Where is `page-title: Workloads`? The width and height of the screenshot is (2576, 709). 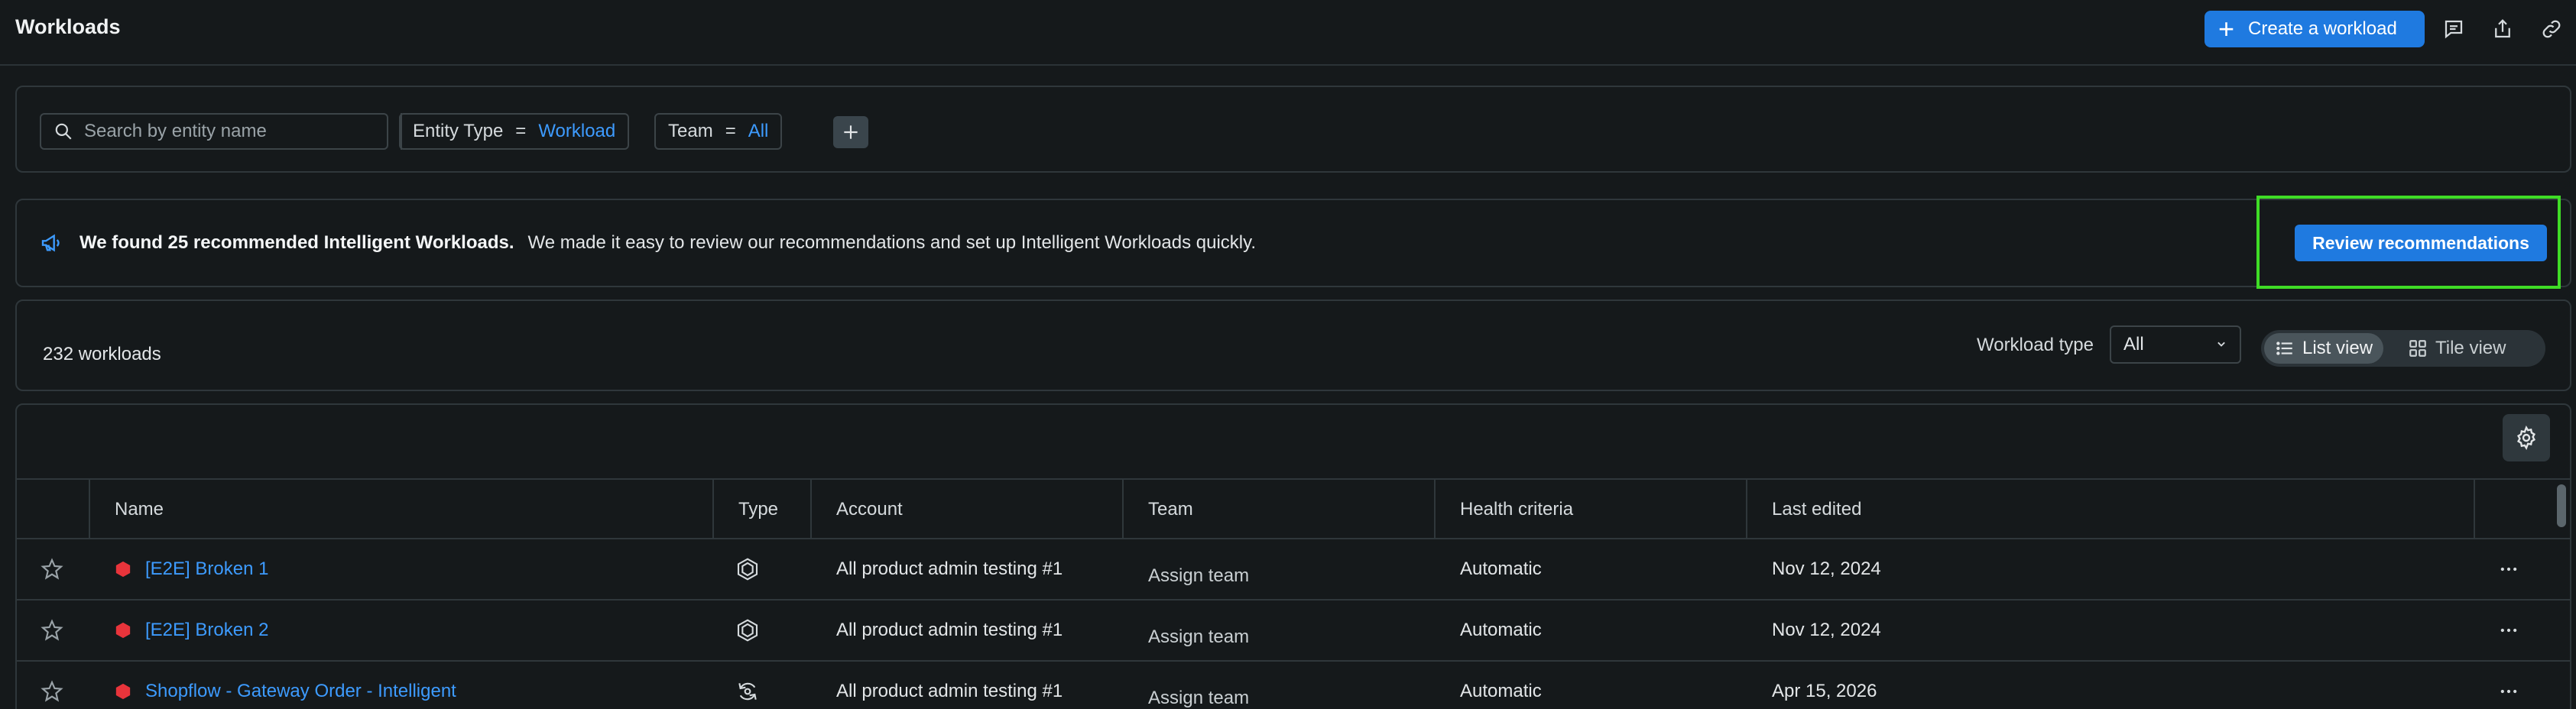 page-title: Workloads is located at coordinates (68, 26).